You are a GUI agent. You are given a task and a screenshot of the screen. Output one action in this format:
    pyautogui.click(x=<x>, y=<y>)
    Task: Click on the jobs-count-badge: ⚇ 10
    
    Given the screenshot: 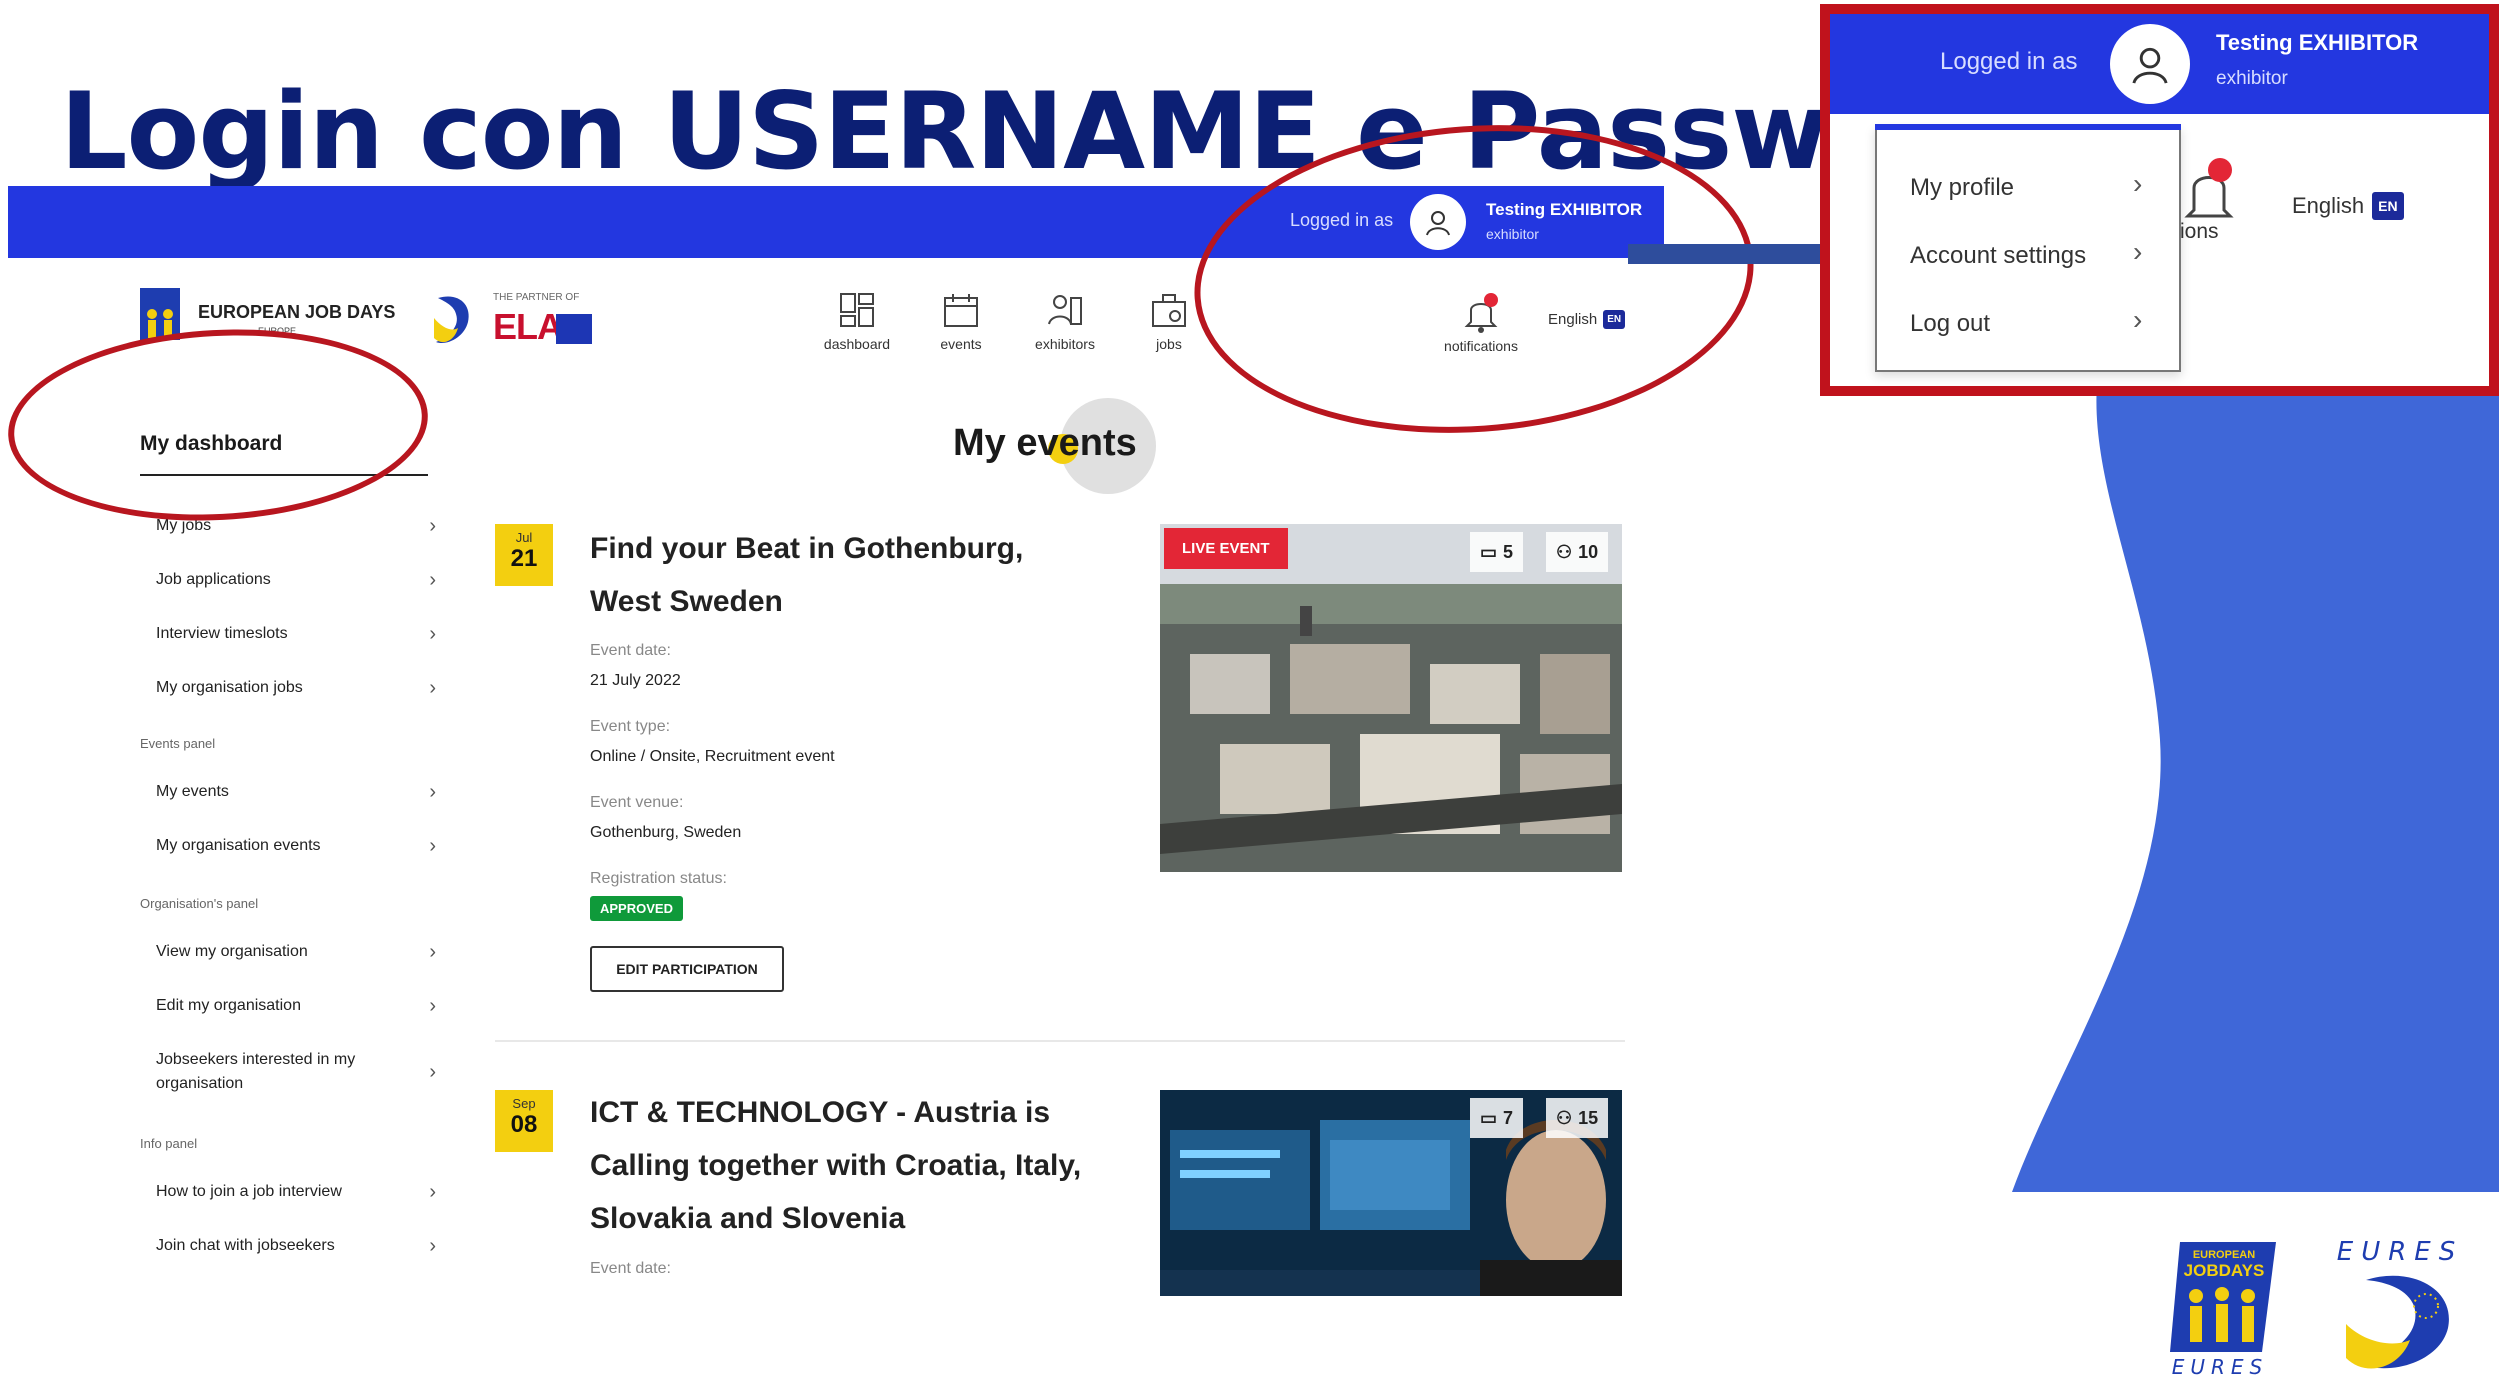 What is the action you would take?
    pyautogui.click(x=1577, y=552)
    